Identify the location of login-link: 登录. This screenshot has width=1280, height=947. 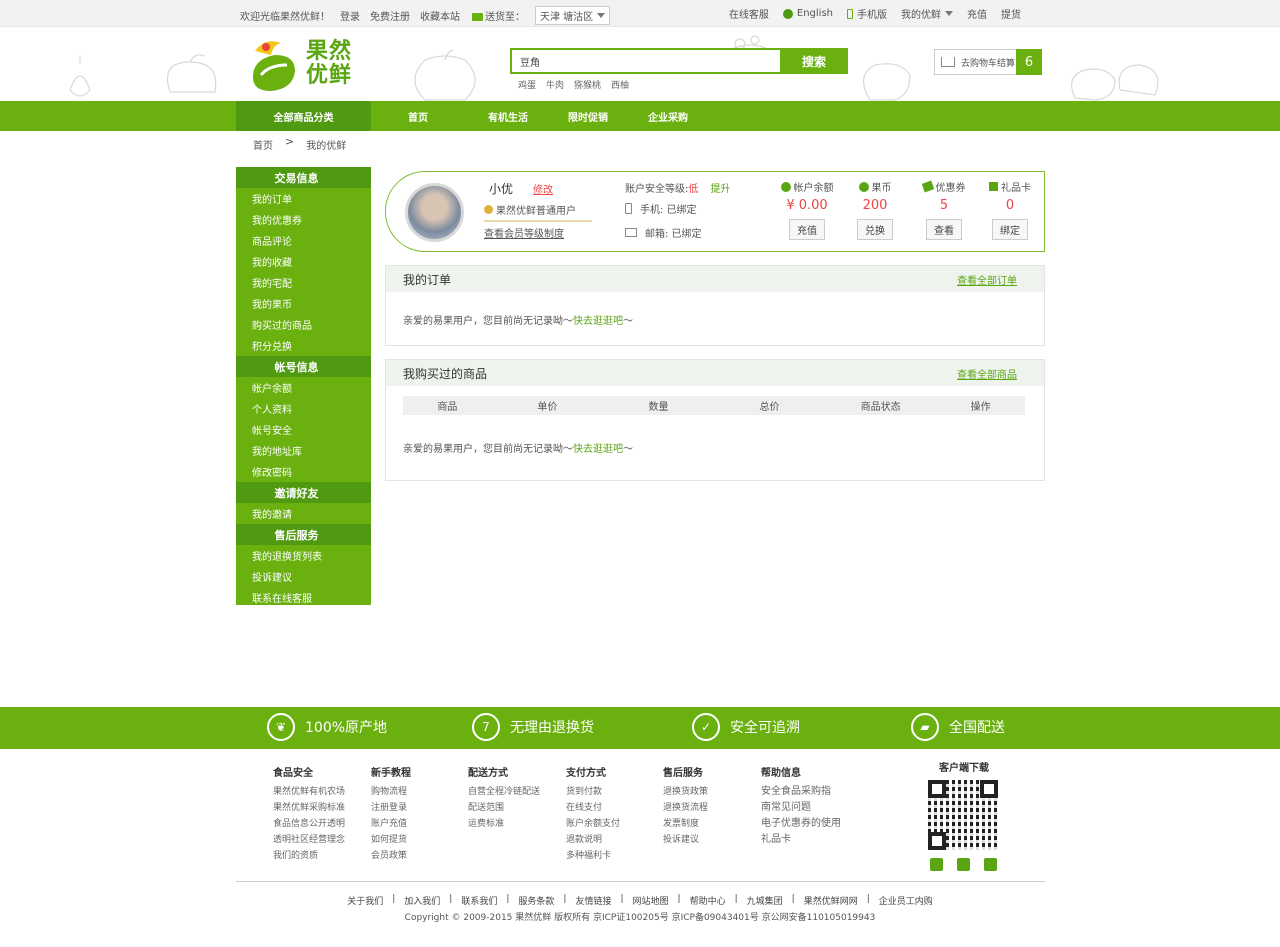
(350, 15).